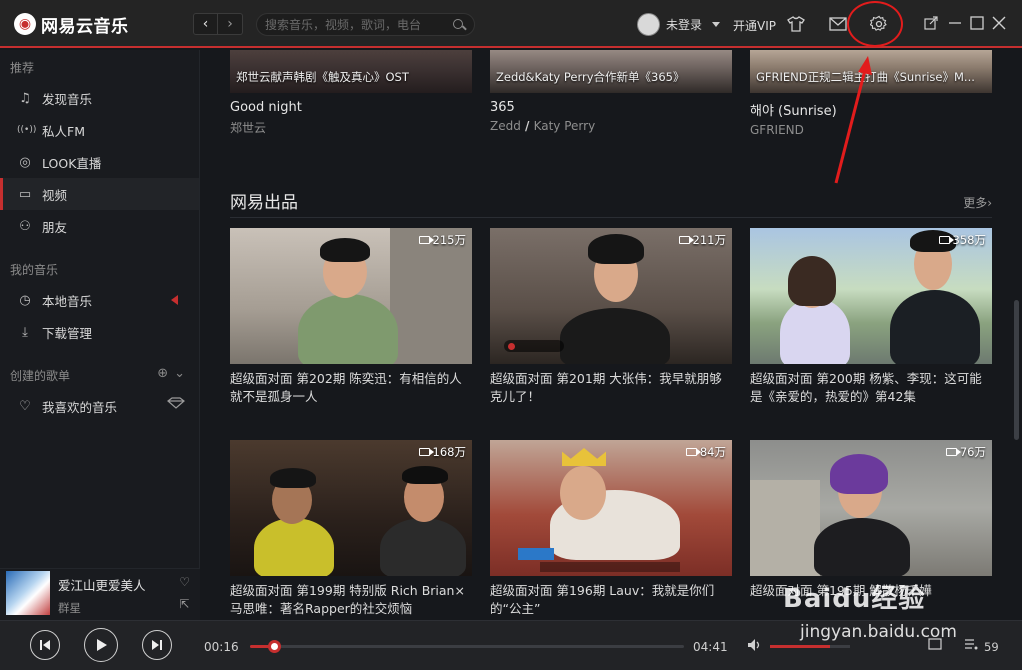 This screenshot has height=670, width=1022. I want to click on video-thumbnail: 358万, so click(871, 296).